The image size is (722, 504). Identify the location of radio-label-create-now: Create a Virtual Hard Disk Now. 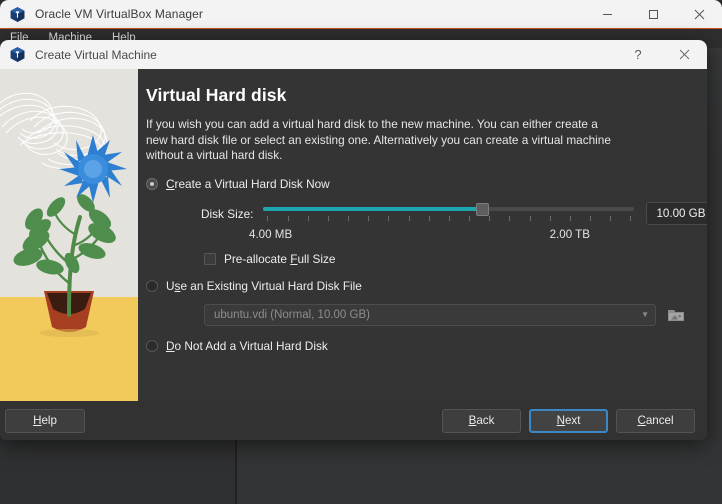
(248, 183).